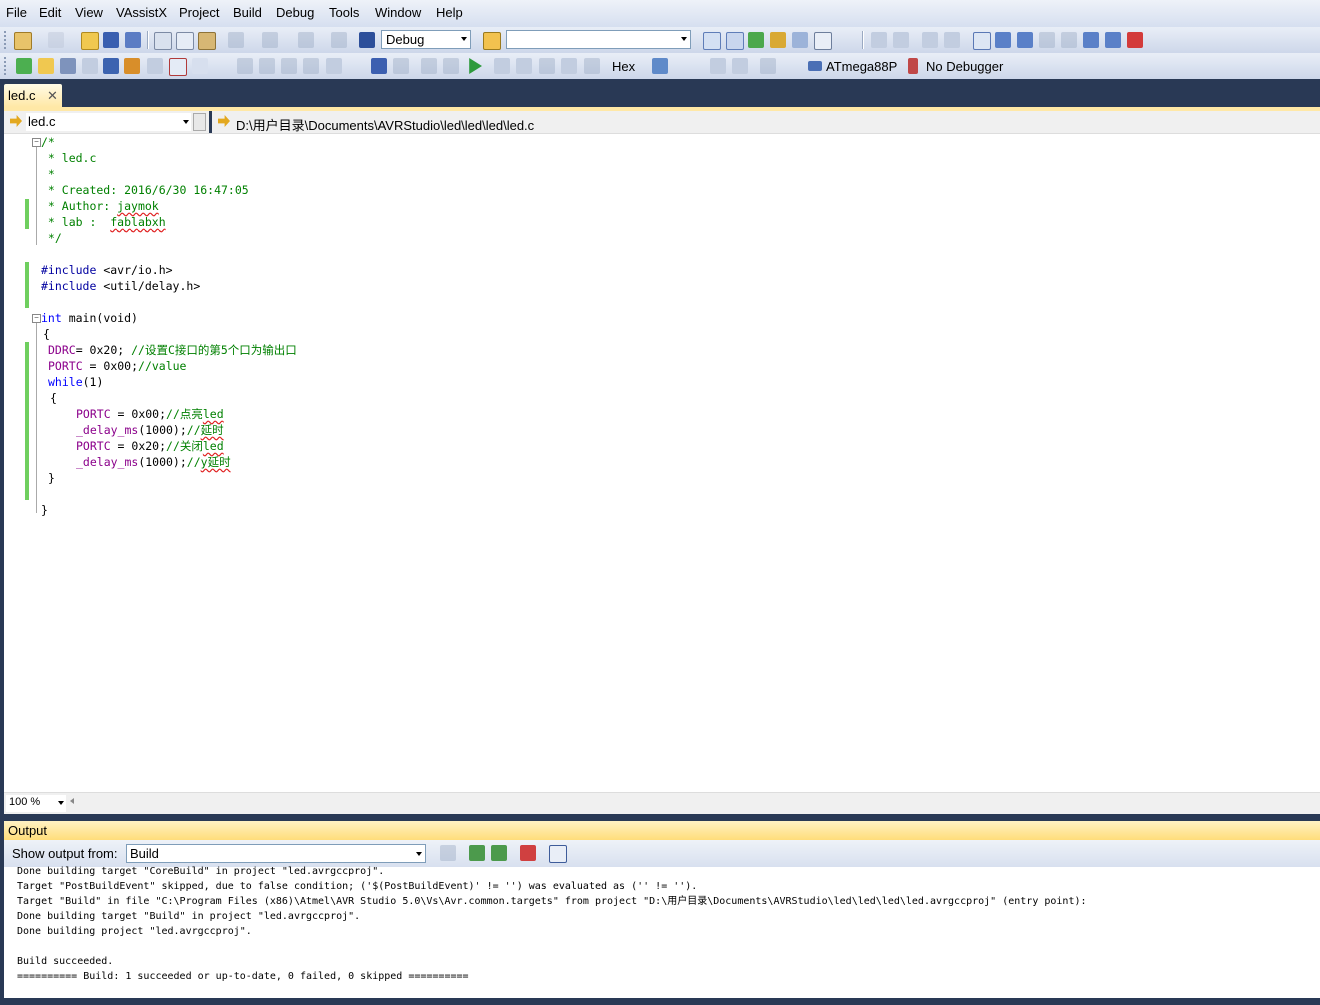  Describe the element at coordinates (178, 67) in the screenshot. I see `spell-check-icon` at that location.